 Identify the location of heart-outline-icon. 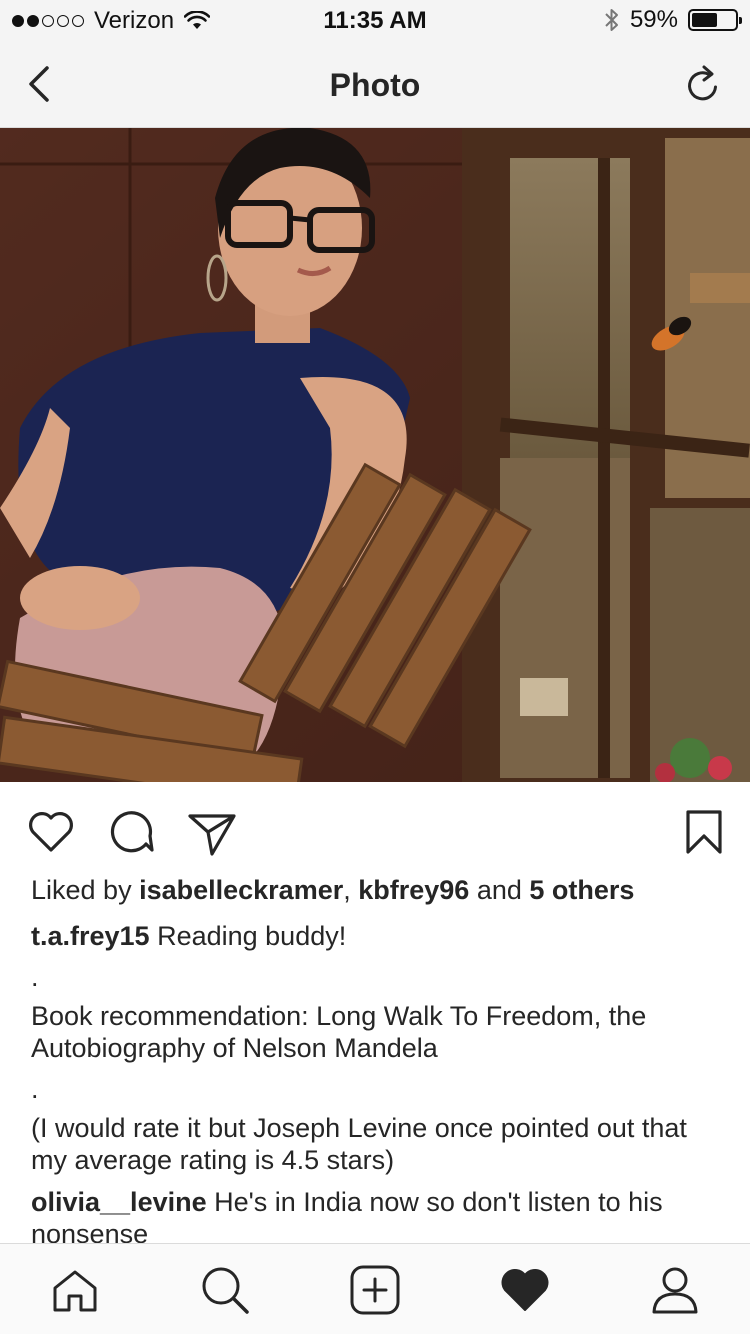
(51, 832).